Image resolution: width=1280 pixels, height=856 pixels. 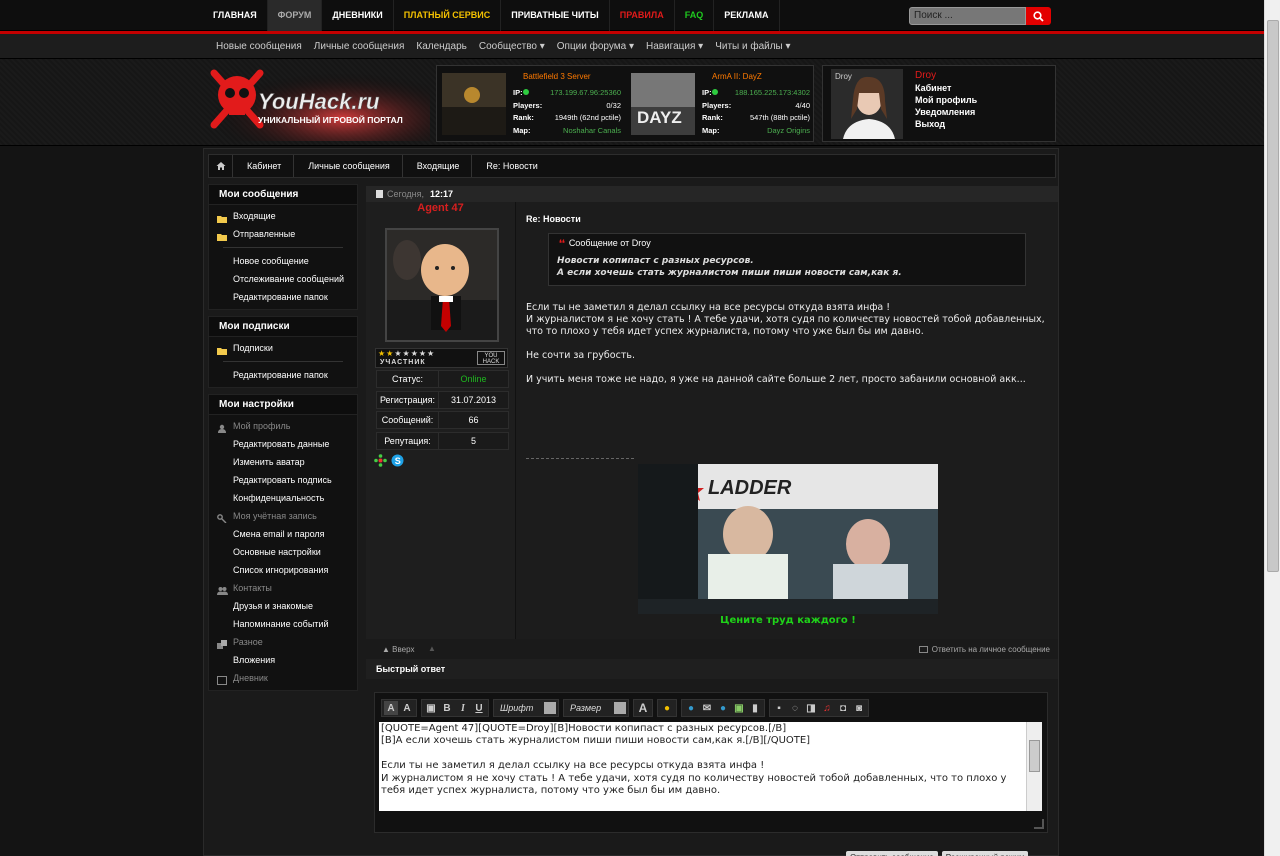 What do you see at coordinates (1038, 16) in the screenshot?
I see `search-button` at bounding box center [1038, 16].